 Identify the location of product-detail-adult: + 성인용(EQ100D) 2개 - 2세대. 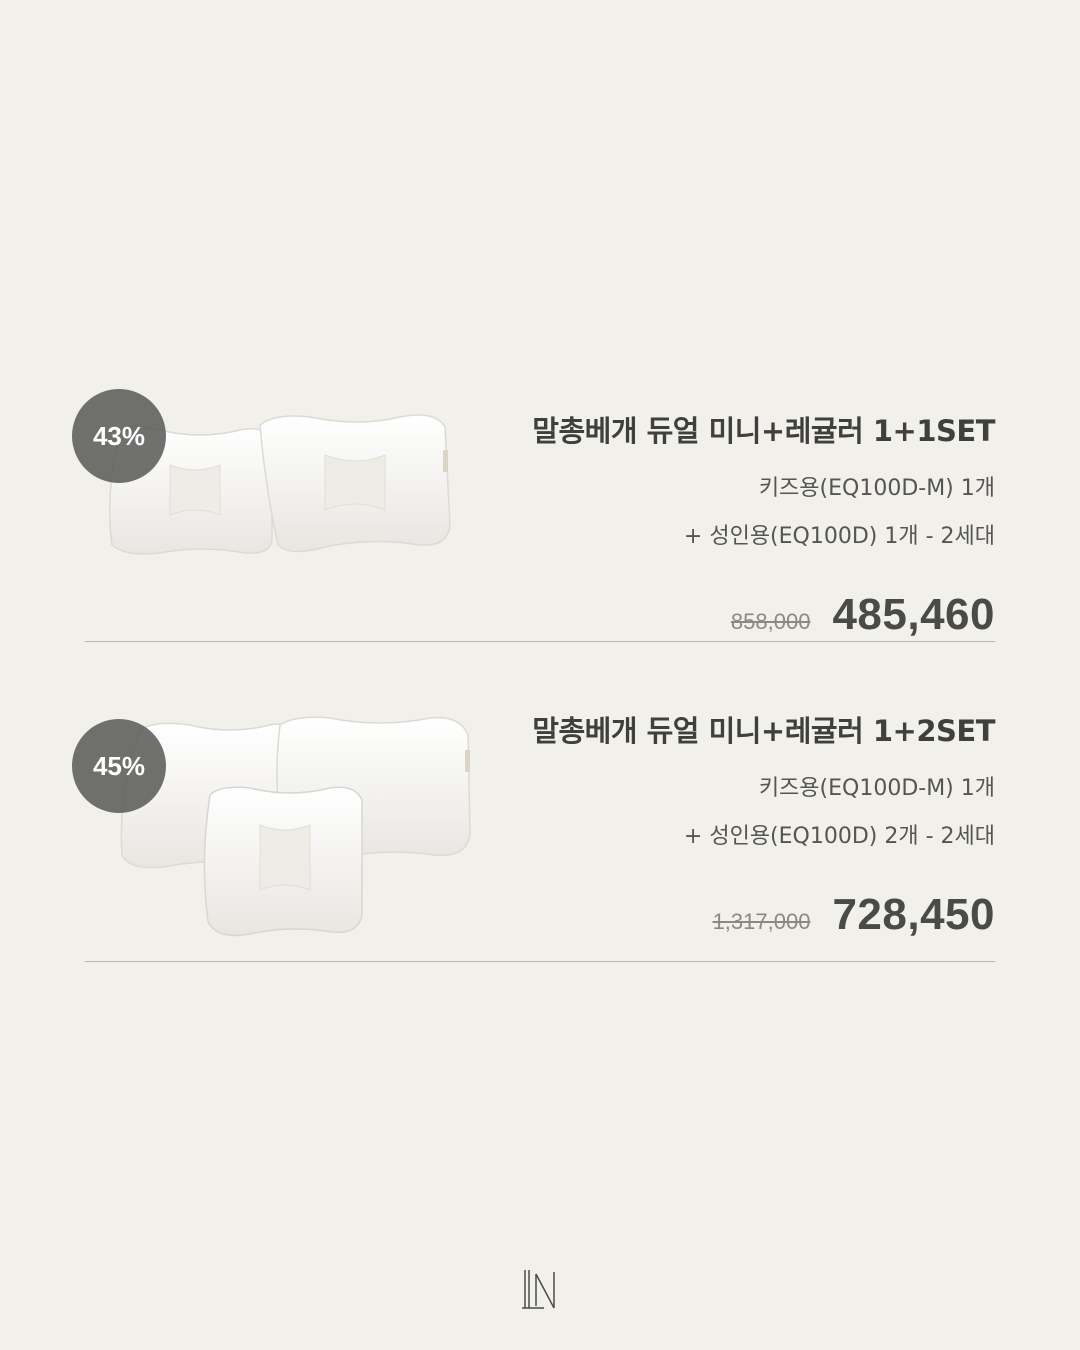
(839, 836).